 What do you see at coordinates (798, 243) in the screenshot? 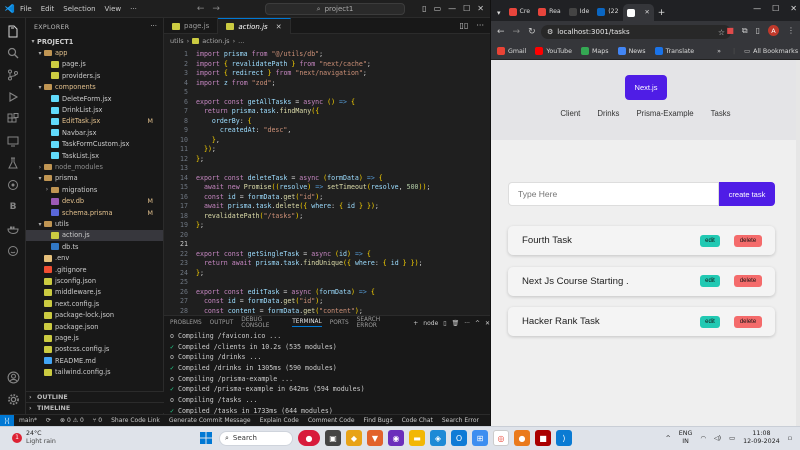
I see `page-scrollbar` at bounding box center [798, 243].